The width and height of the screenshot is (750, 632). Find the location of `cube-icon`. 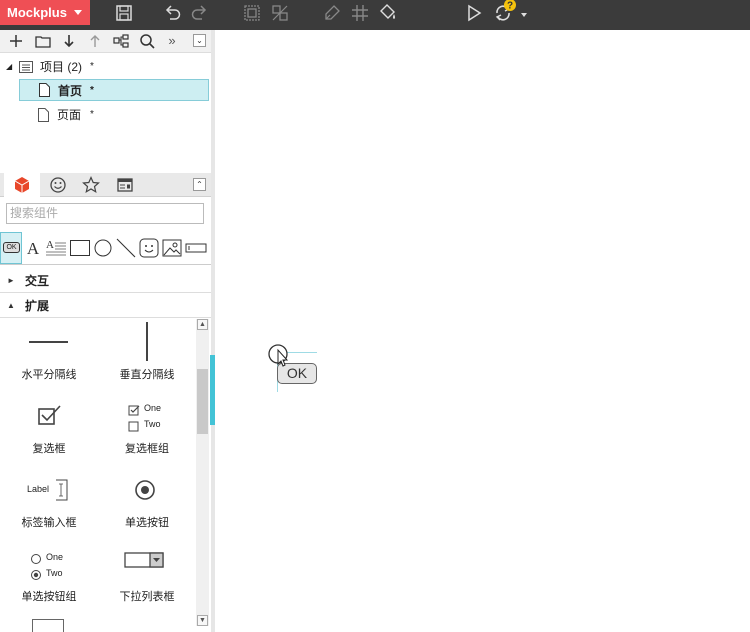

cube-icon is located at coordinates (22, 185).